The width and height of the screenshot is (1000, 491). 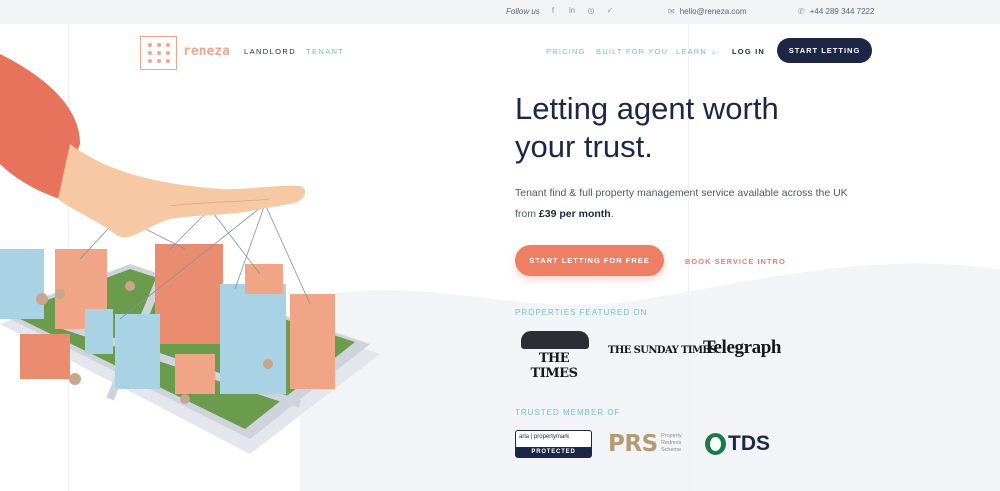 I want to click on mail-icon: ✉, so click(x=671, y=11).